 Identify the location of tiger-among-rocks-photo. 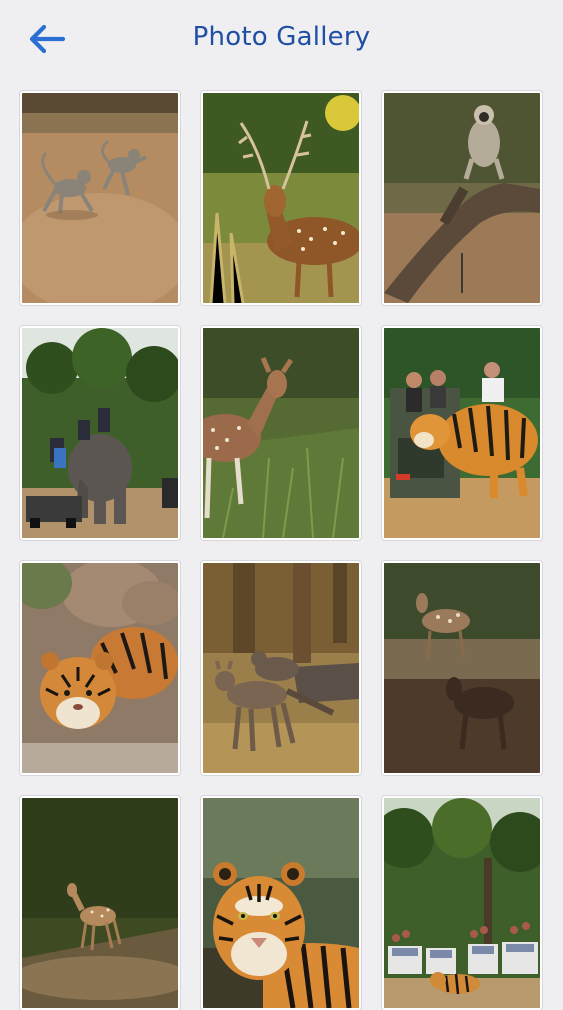
(100, 668).